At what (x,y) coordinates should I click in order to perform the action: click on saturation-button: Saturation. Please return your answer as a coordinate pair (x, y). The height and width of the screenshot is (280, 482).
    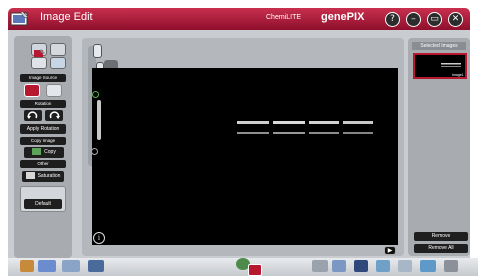
    Looking at the image, I should click on (43, 176).